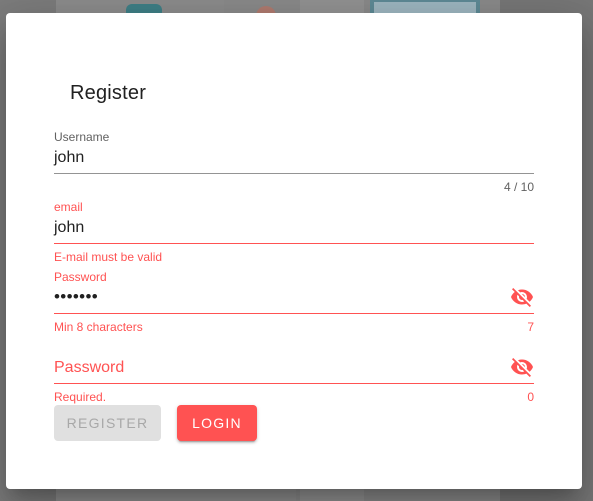 The image size is (593, 501). What do you see at coordinates (107, 423) in the screenshot?
I see `register-button: REGISTER` at bounding box center [107, 423].